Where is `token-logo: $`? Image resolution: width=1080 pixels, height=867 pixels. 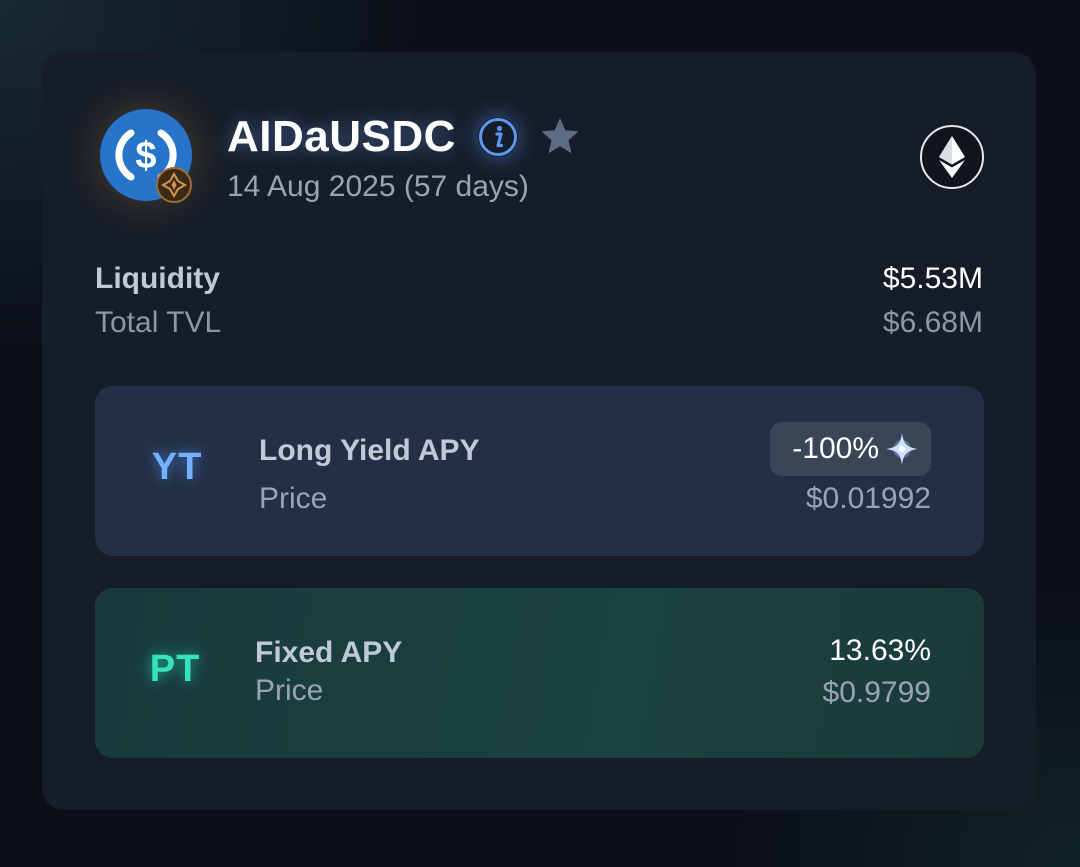
token-logo: $ is located at coordinates (146, 156).